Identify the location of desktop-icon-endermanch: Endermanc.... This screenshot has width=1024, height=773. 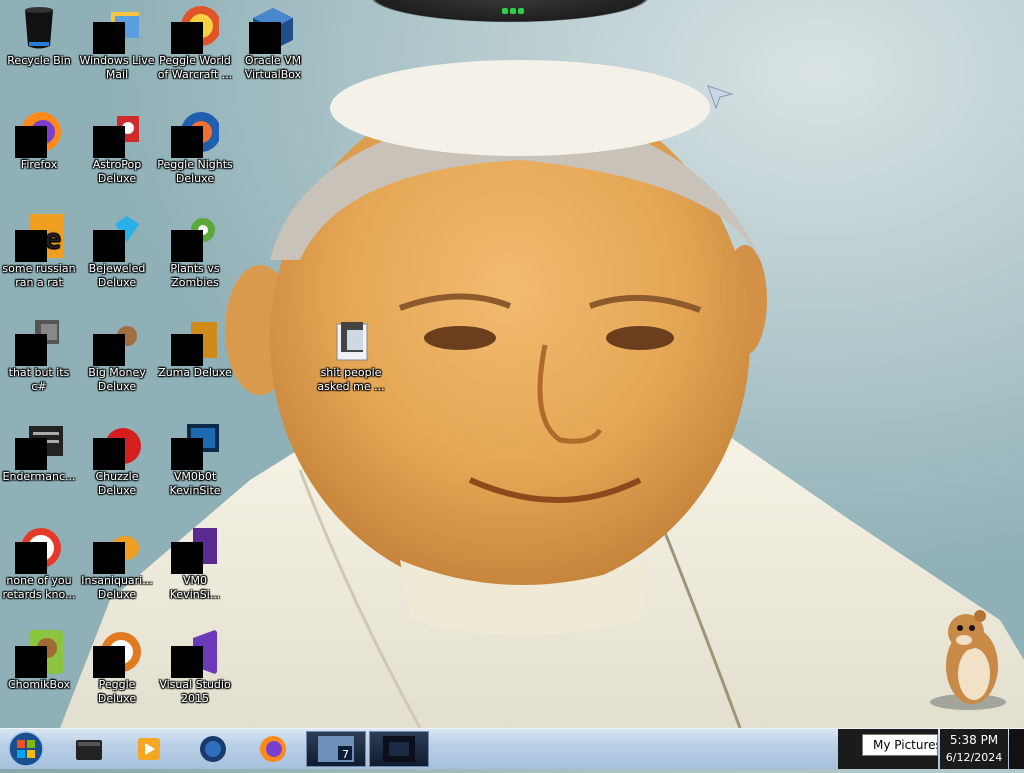
(39, 452).